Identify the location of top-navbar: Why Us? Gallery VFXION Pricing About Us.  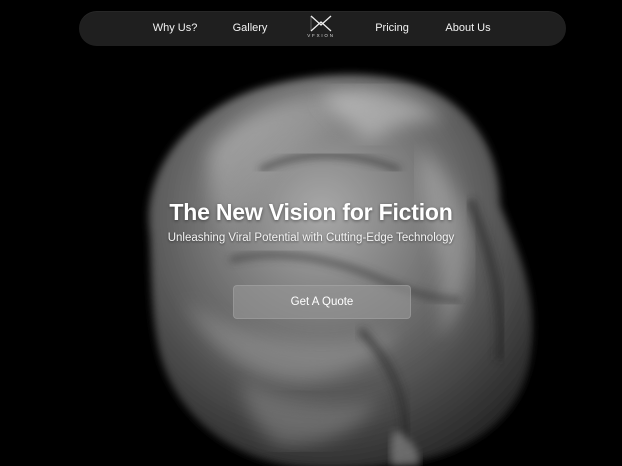
(322, 28).